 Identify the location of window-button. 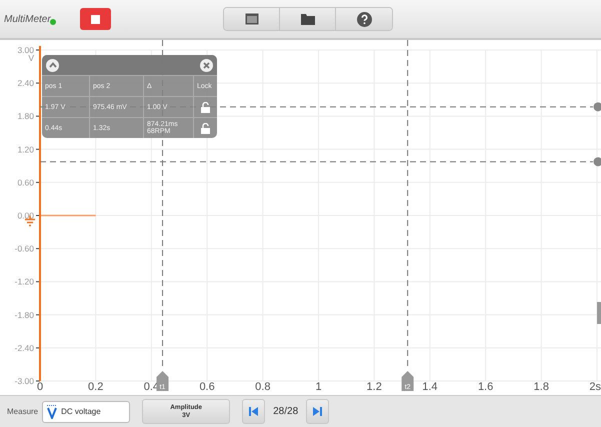
(252, 19).